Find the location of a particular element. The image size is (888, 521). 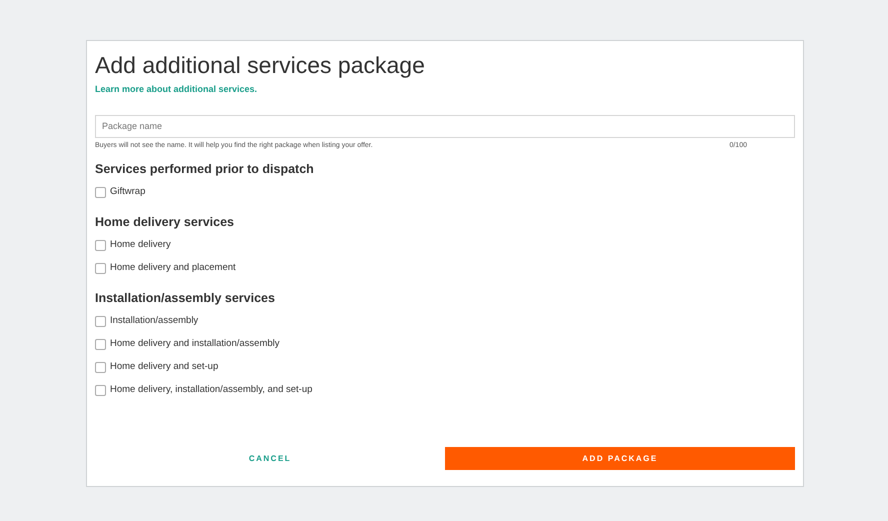

add-package-button: ADD PACKAGE is located at coordinates (620, 458).